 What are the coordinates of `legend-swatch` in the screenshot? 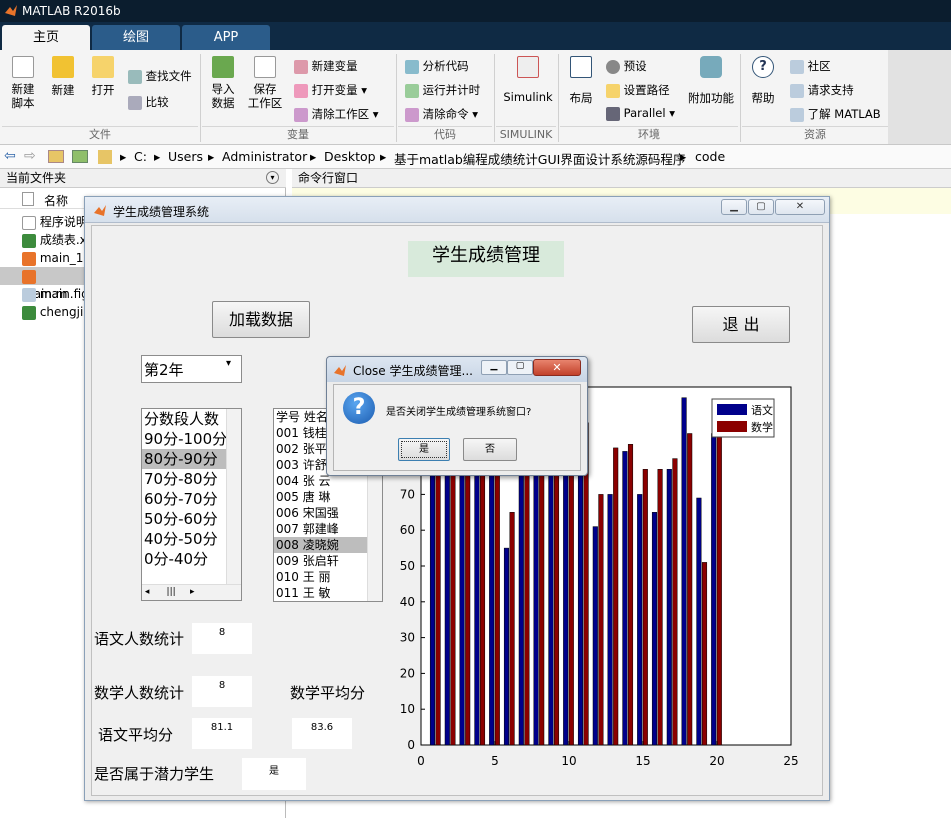 It's located at (732, 409).